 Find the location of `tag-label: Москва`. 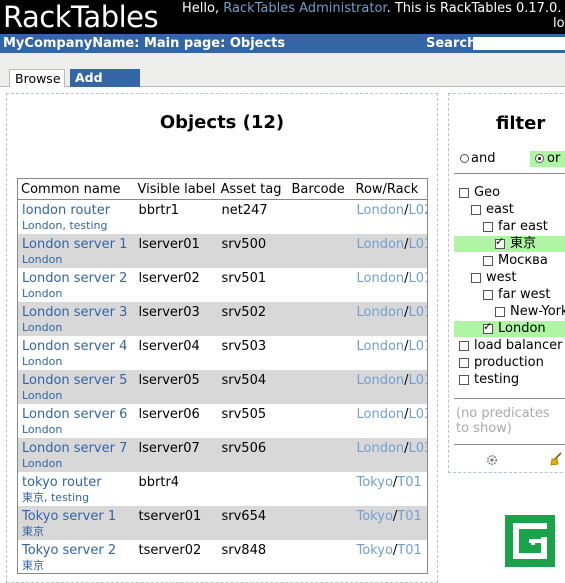

tag-label: Москва is located at coordinates (523, 261).